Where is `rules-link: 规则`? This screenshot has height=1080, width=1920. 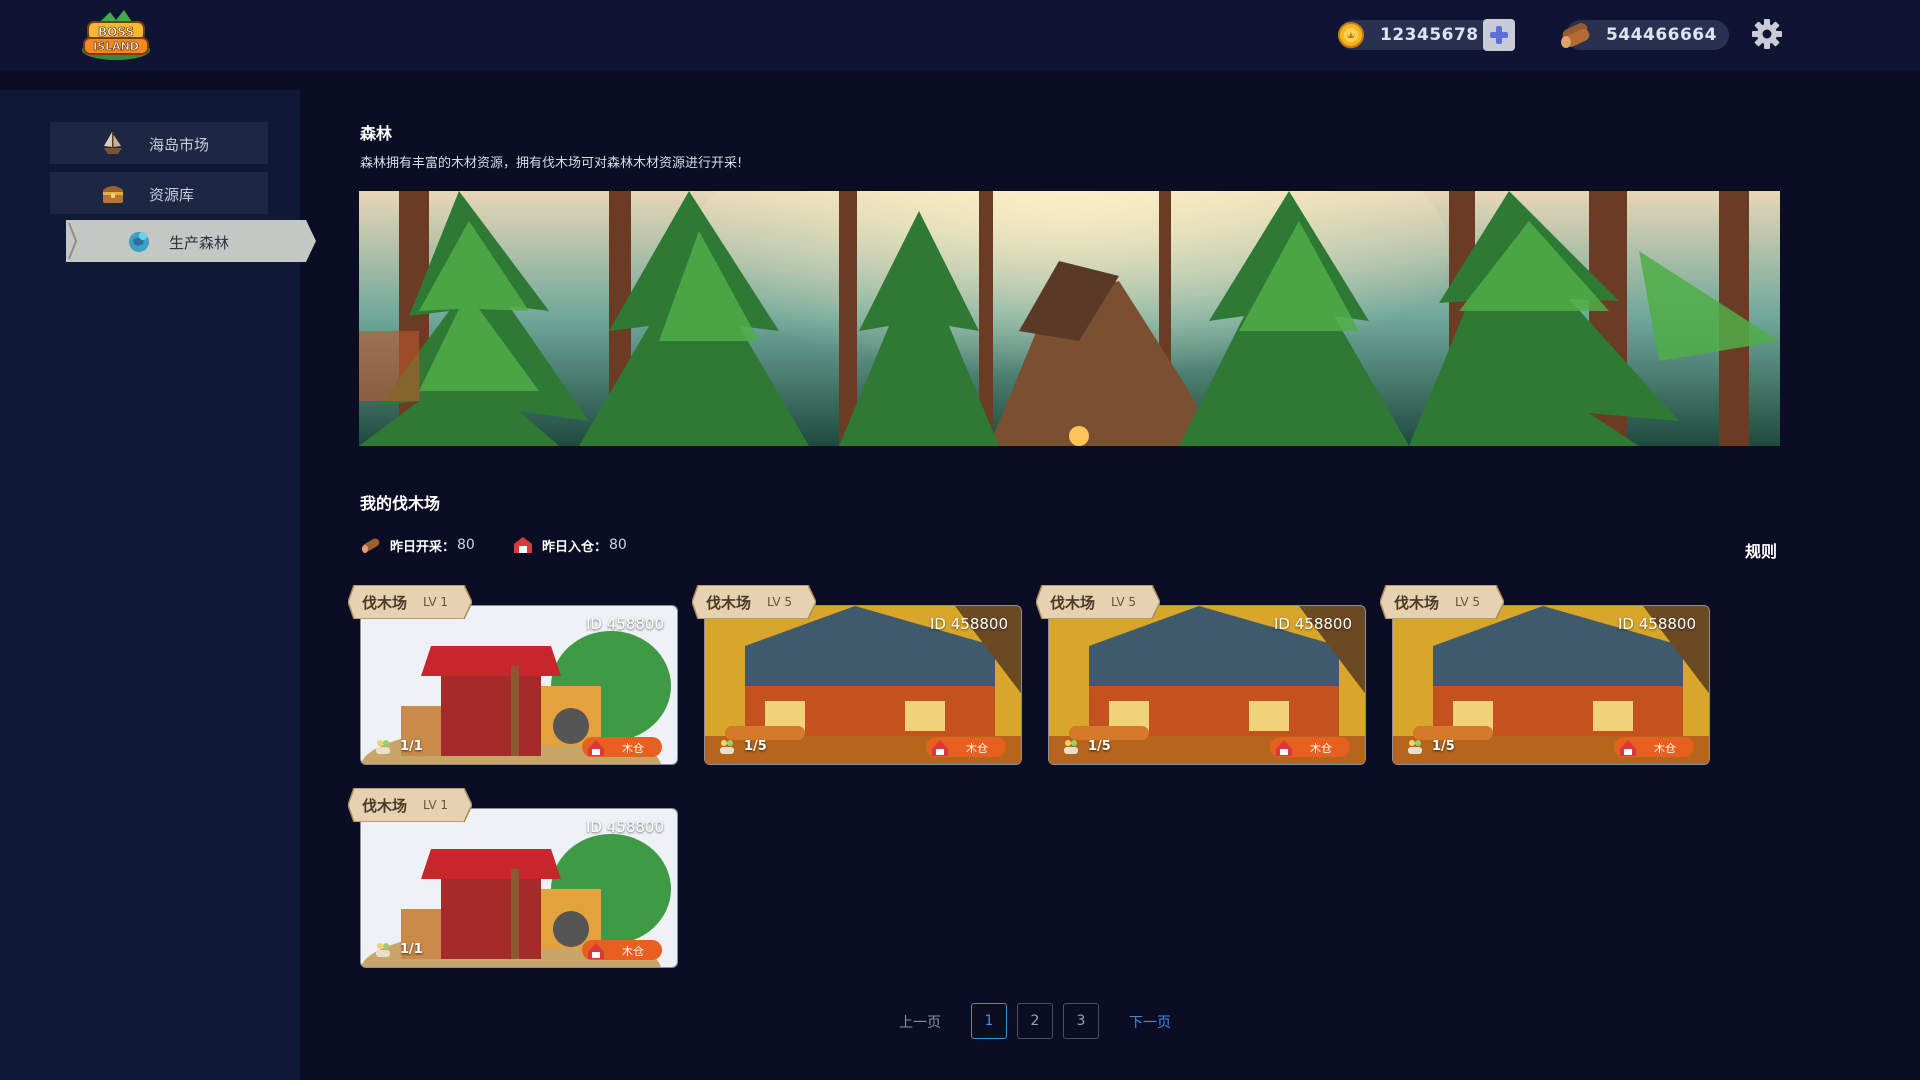 rules-link: 规则 is located at coordinates (1761, 550).